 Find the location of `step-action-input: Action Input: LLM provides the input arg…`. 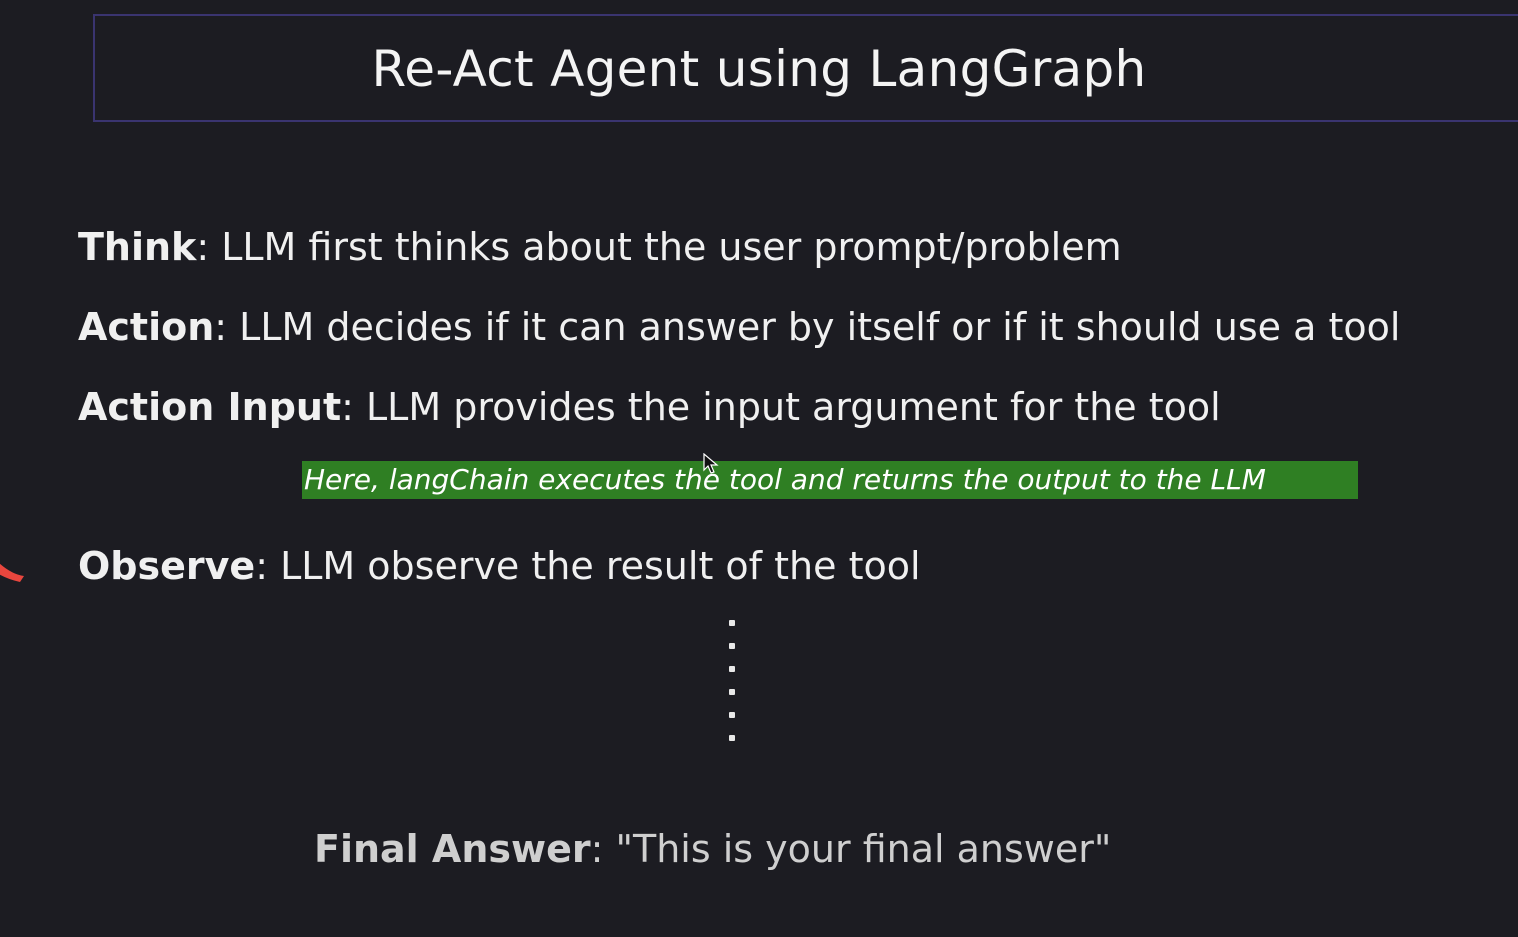

step-action-input: Action Input: LLM provides the input arg… is located at coordinates (649, 407).